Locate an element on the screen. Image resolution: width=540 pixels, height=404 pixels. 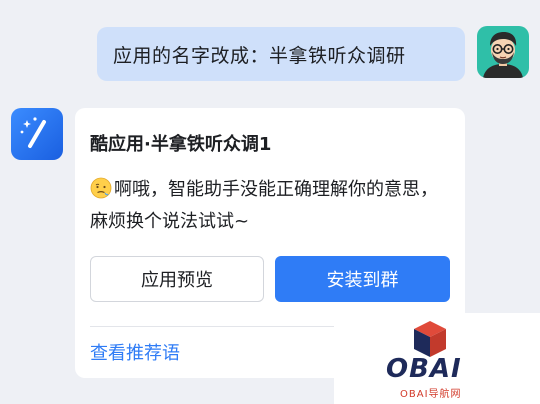
install-to-group-button: 安装到群 is located at coordinates (362, 279).